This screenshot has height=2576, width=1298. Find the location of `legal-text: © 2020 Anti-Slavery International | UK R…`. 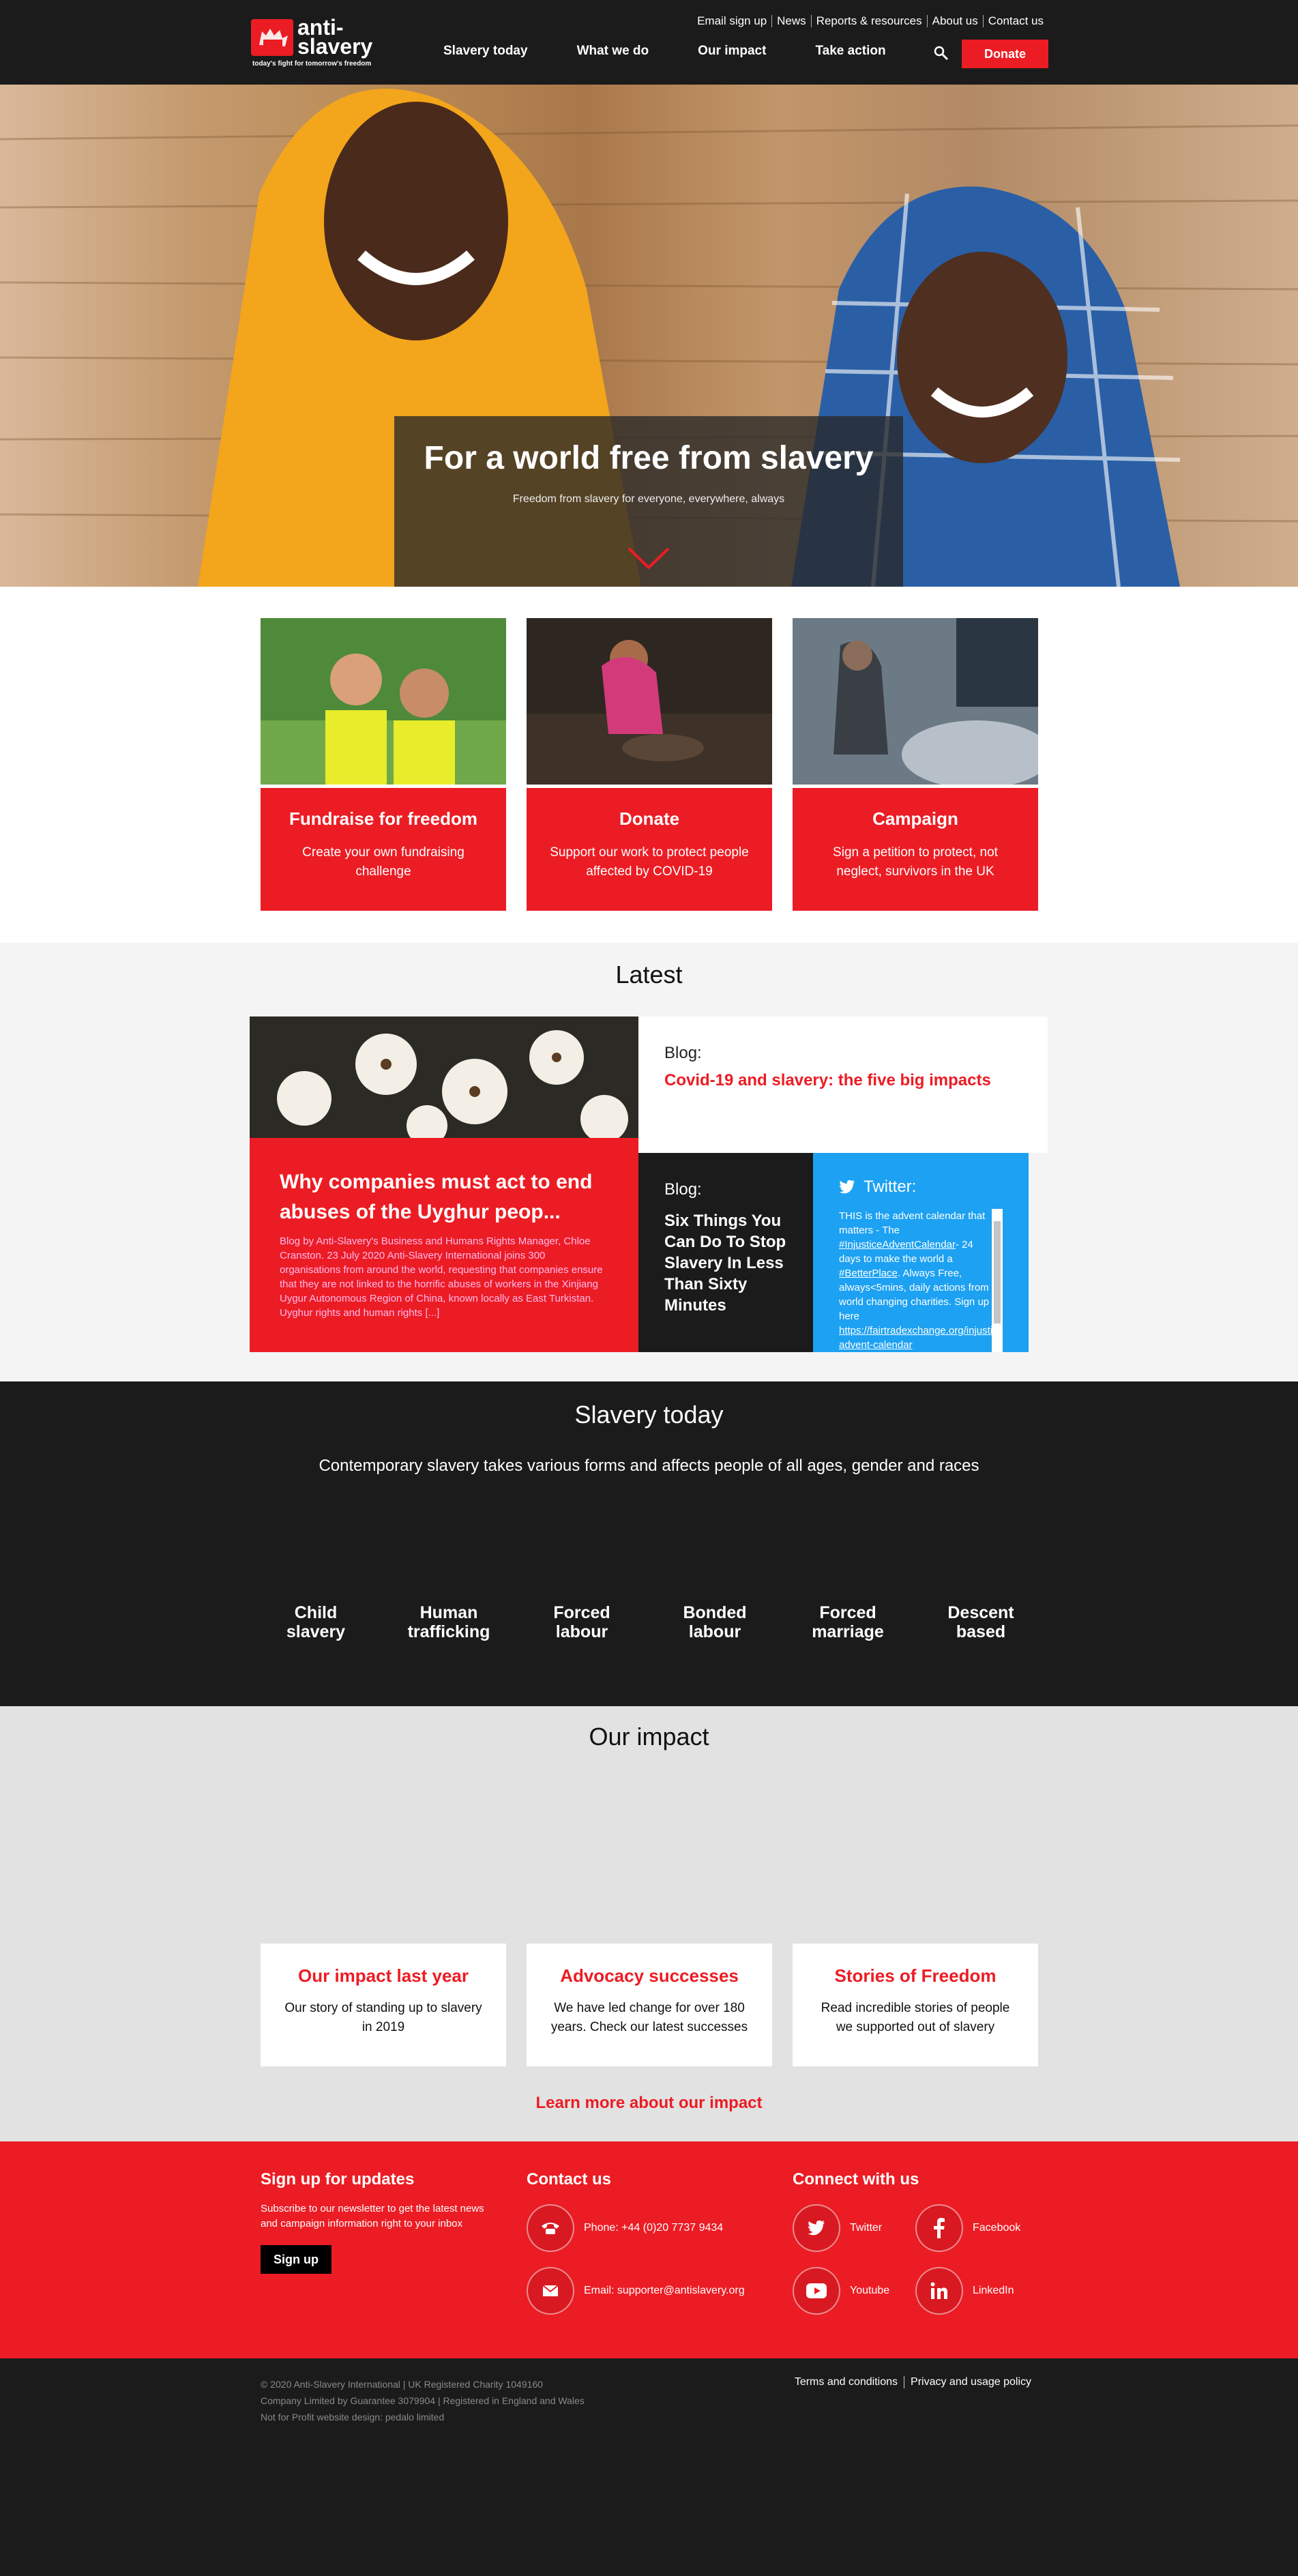

legal-text: © 2020 Anti-Slavery International | UK R… is located at coordinates (423, 2400).